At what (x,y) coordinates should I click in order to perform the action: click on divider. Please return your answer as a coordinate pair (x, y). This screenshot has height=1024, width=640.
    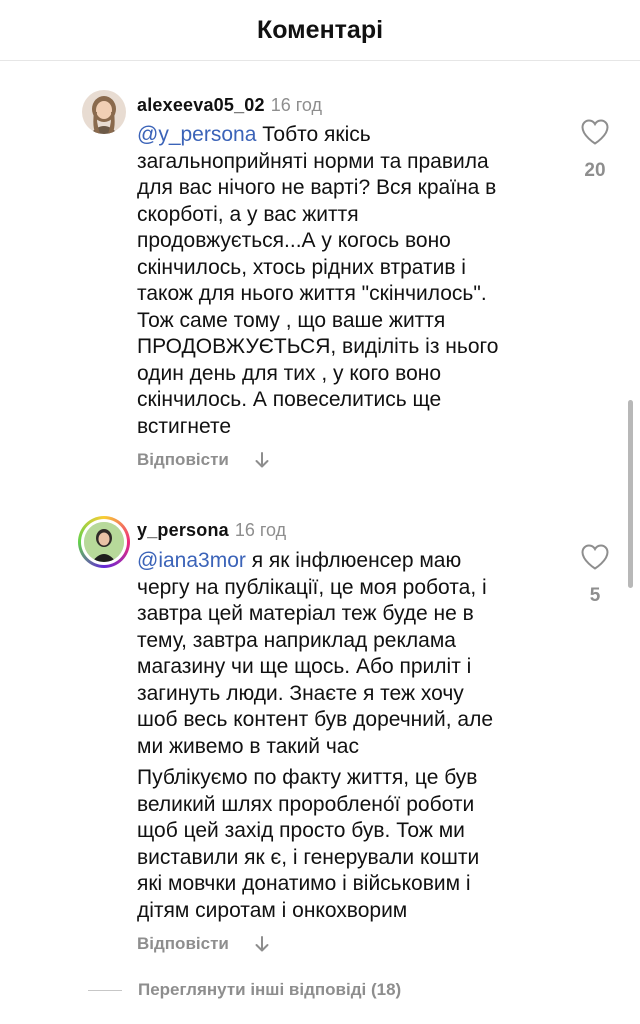
    Looking at the image, I should click on (105, 990).